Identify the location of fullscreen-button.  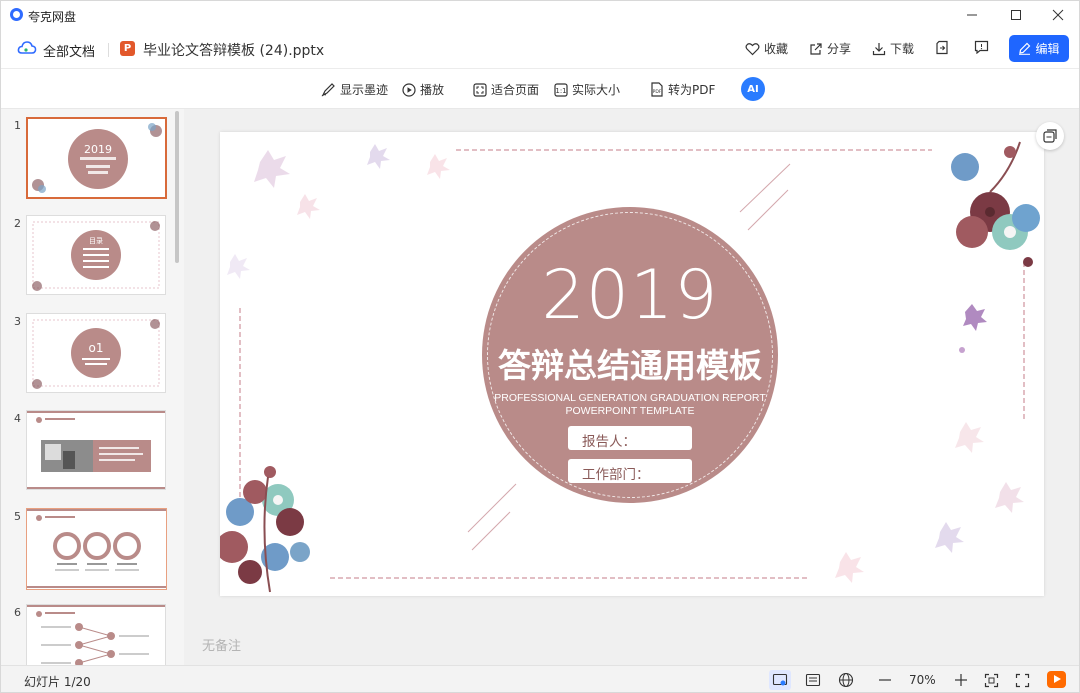
(1022, 680).